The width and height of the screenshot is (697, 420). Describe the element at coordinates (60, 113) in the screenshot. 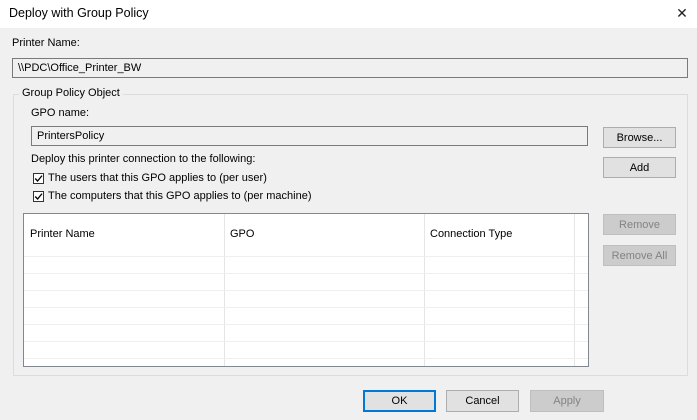

I see `gpo-name-label: GPO name:` at that location.